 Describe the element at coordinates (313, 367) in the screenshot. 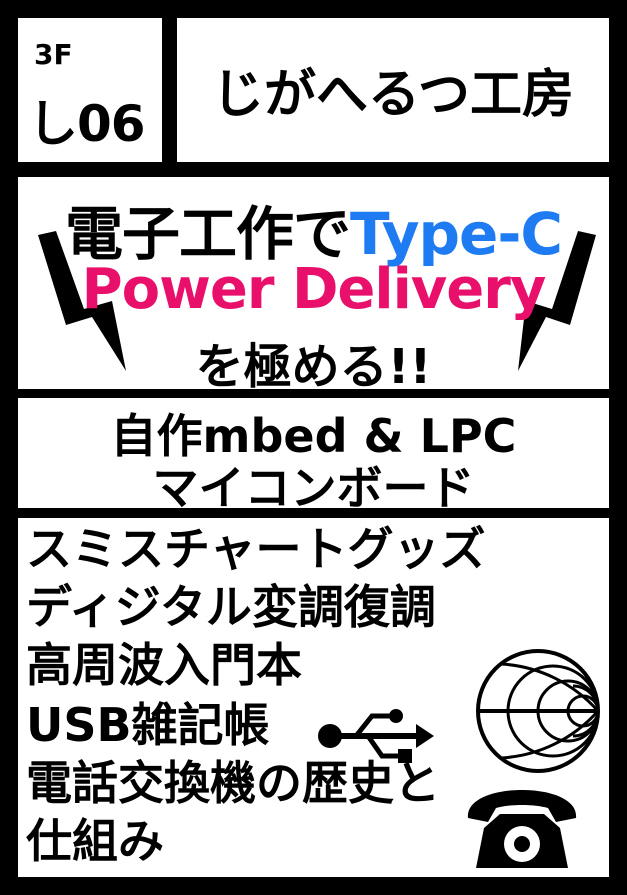

I see `headline-line-3: を極める!!` at that location.